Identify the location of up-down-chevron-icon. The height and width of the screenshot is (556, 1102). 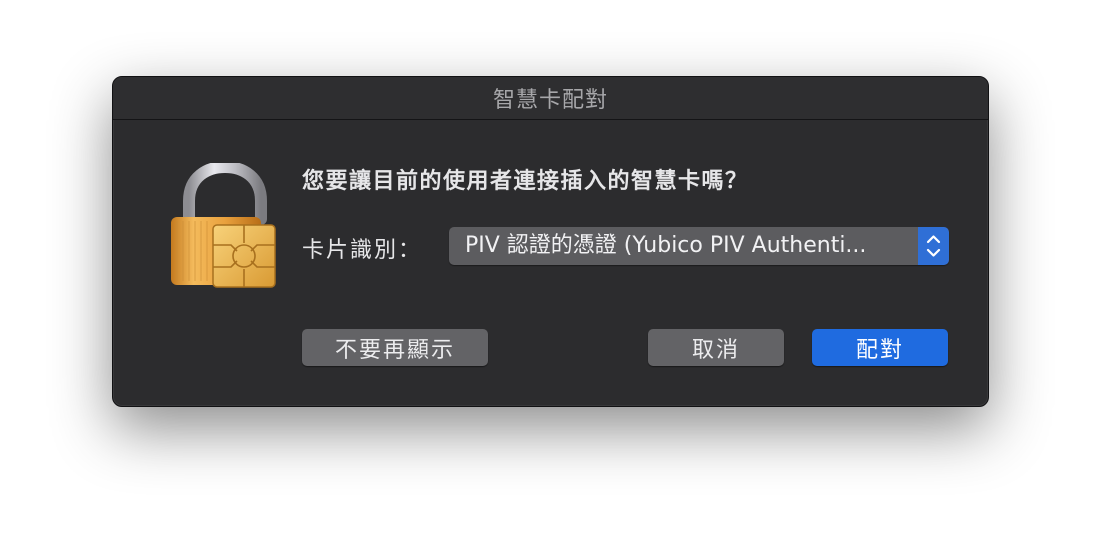
(933, 246).